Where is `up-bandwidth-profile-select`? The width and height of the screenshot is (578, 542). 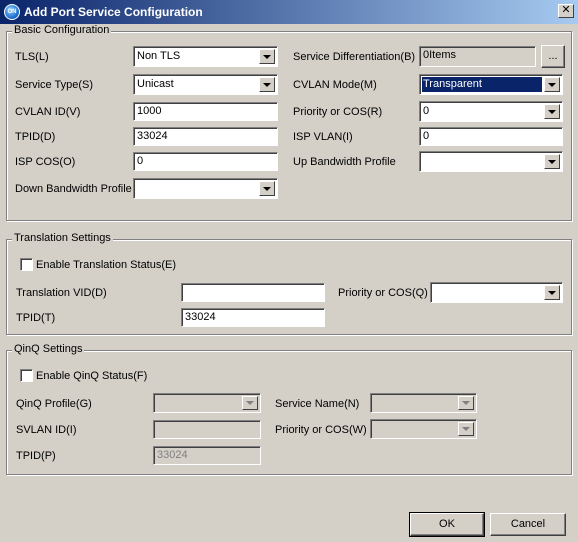 up-bandwidth-profile-select is located at coordinates (491, 161).